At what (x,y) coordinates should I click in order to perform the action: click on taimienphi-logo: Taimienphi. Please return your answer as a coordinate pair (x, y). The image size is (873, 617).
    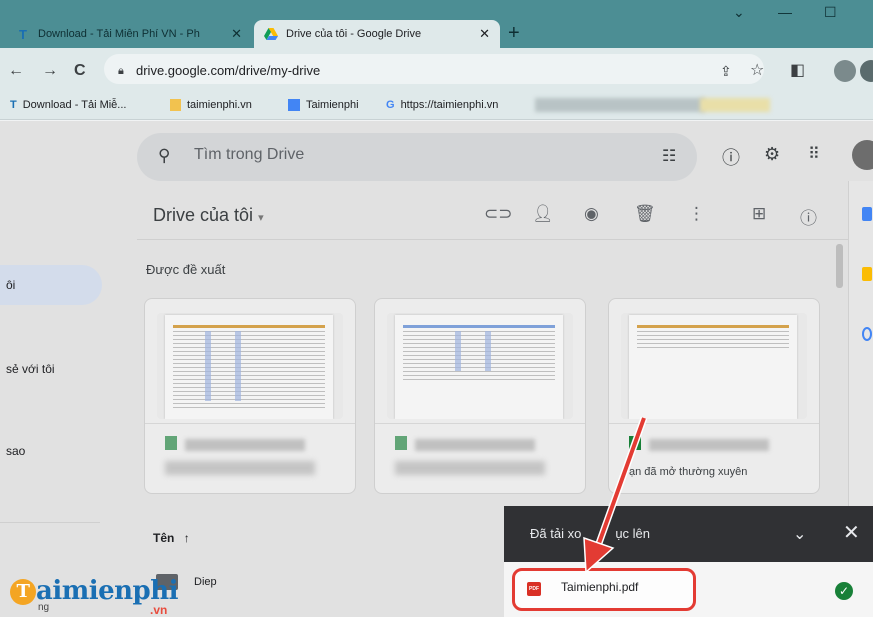
    Looking at the image, I should click on (94, 591).